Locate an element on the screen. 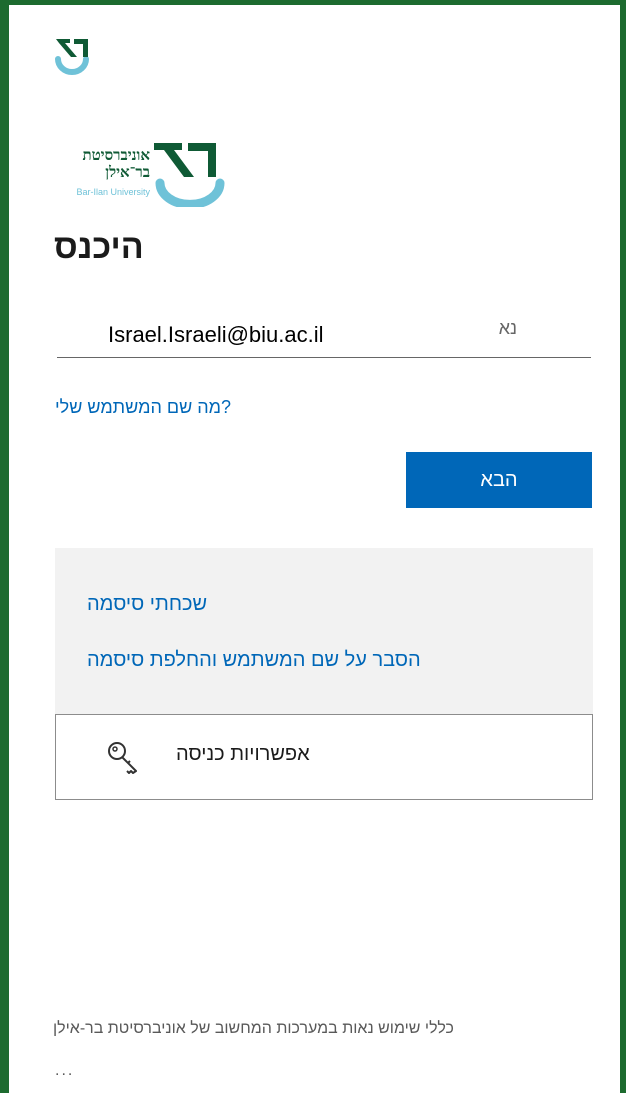 This screenshot has width=626, height=1093. brand-name-line2: בר־אילן is located at coordinates (127, 172).